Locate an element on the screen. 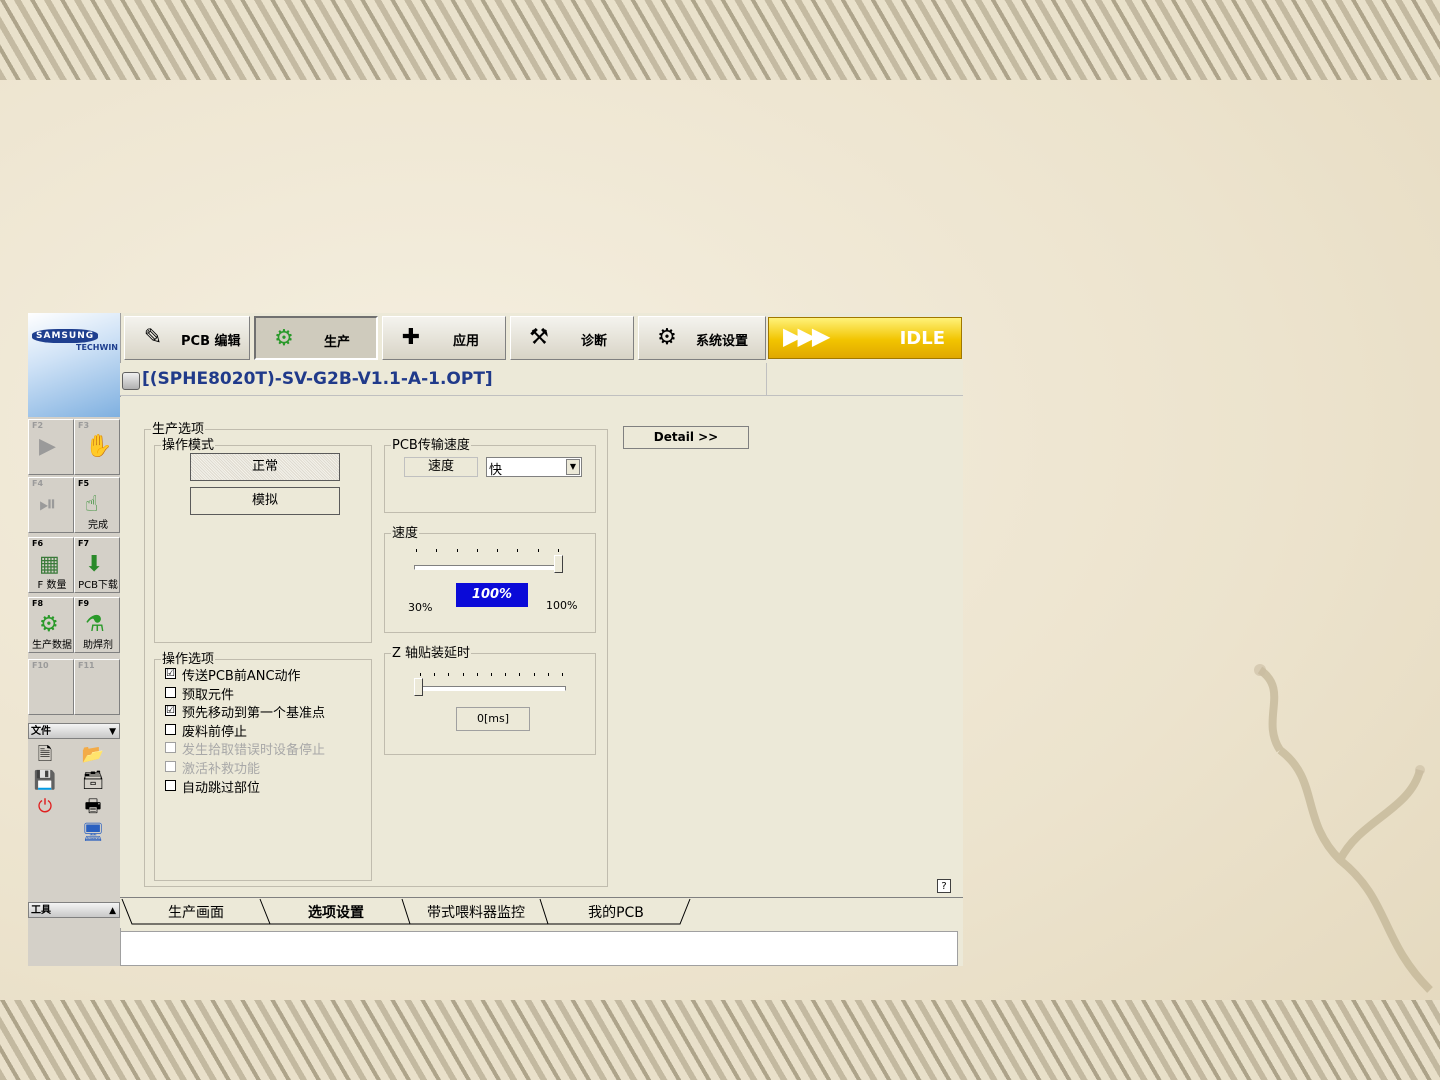  finish-hand-icon: ☝ is located at coordinates (92, 504).